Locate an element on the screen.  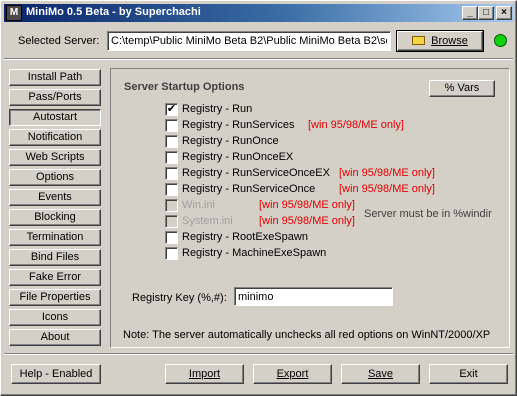
sidebar-item-file-properties: File Properties is located at coordinates (55, 297).